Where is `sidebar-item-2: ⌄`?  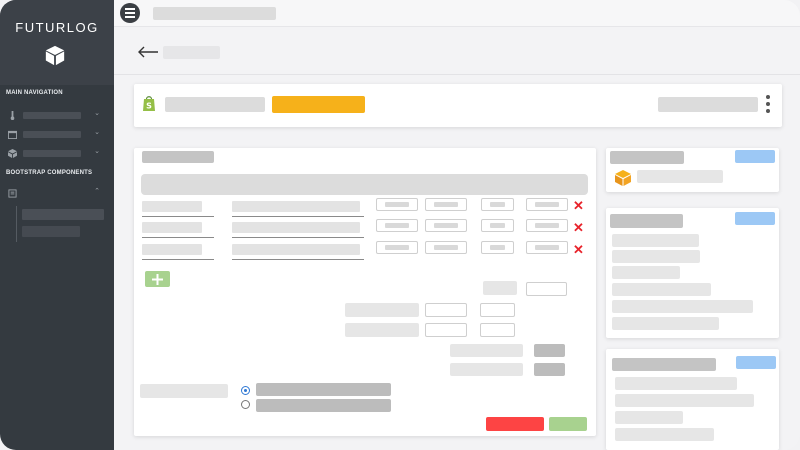
sidebar-item-2: ⌄ is located at coordinates (56, 134).